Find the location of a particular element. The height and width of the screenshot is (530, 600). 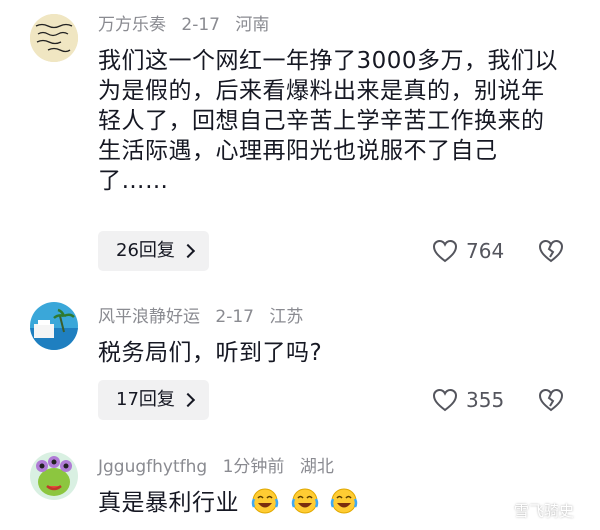

comment-location: 河南 is located at coordinates (252, 25).